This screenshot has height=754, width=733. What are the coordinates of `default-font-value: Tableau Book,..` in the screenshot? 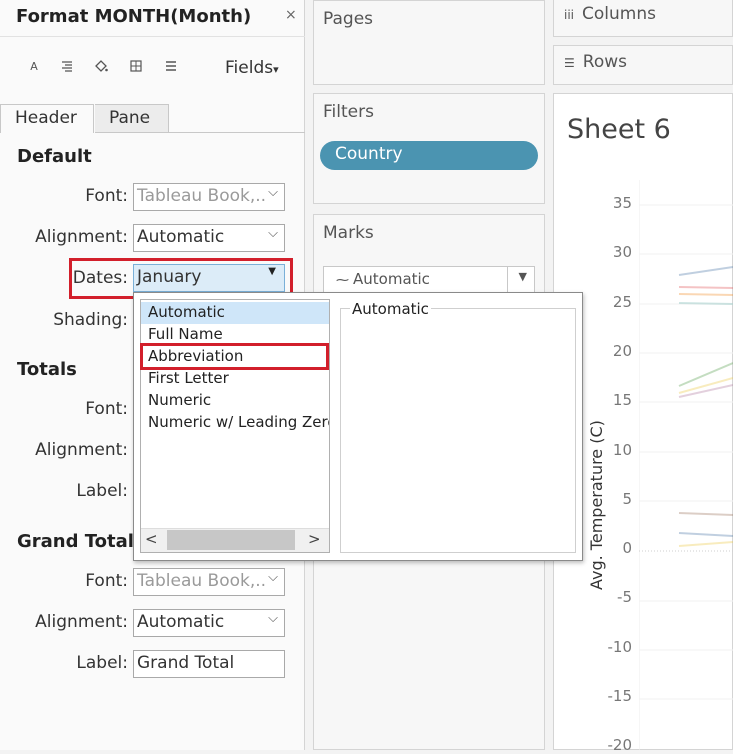 It's located at (202, 196).